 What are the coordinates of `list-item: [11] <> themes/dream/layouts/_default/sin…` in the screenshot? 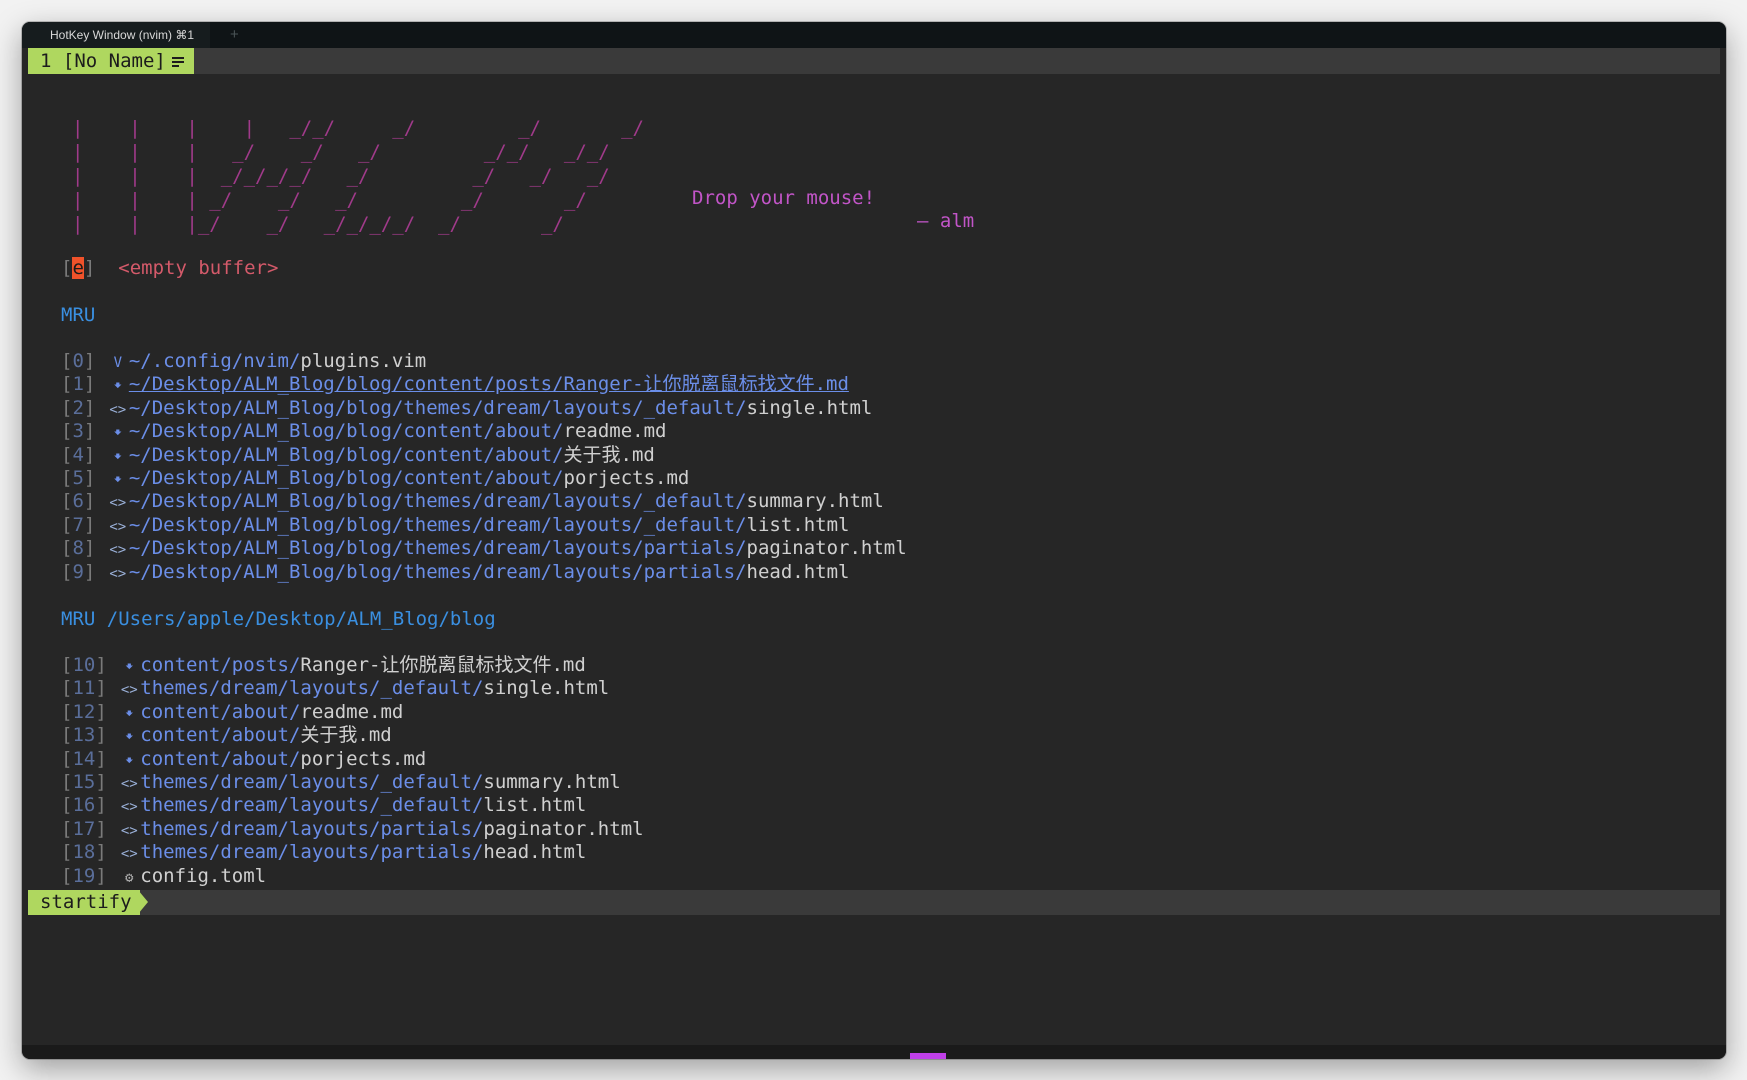 It's located at (335, 688).